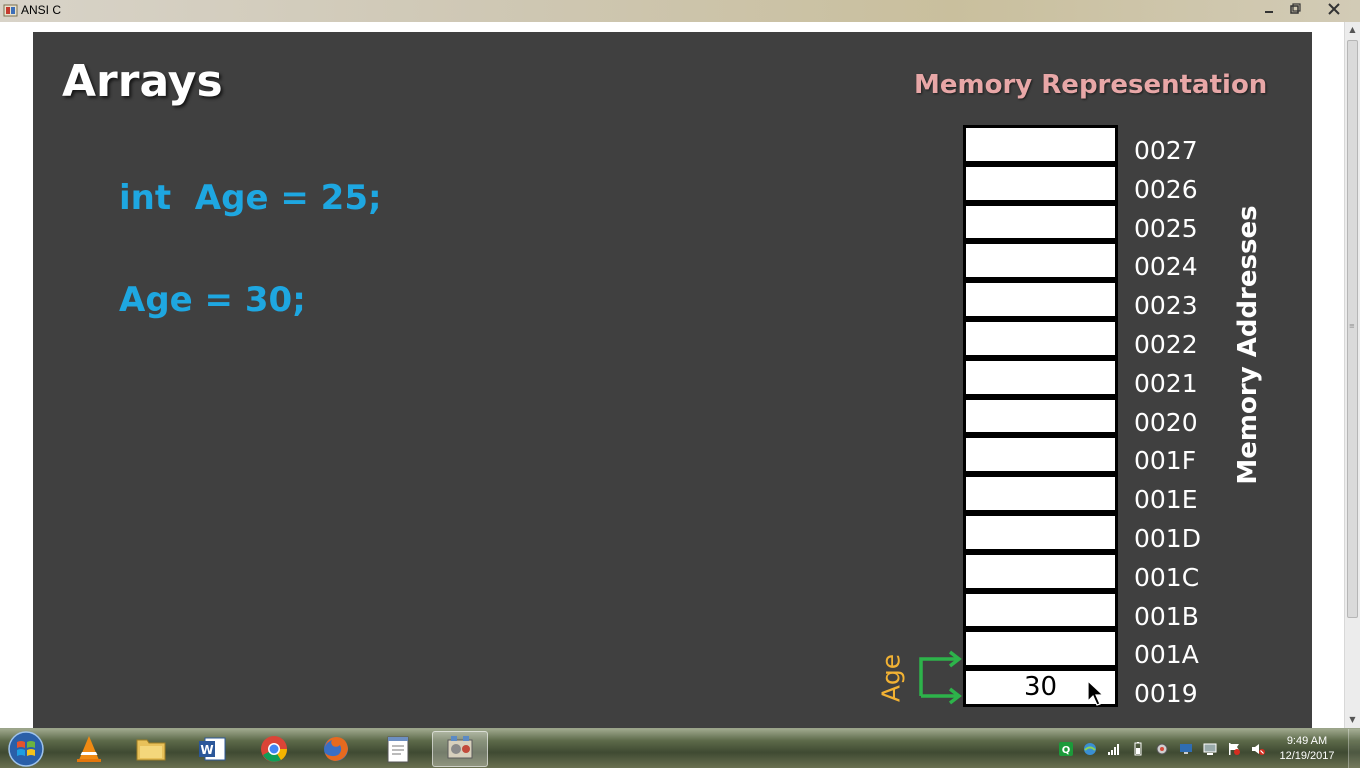 The image size is (1360, 768). I want to click on notepad-button, so click(398, 749).